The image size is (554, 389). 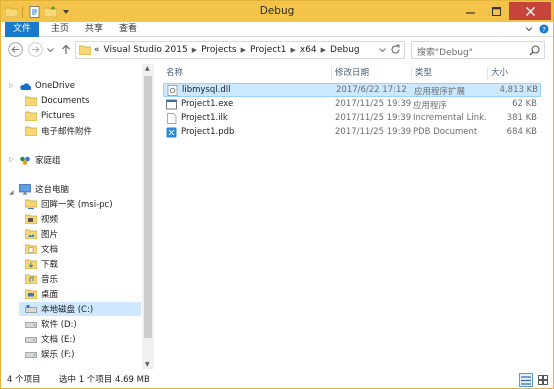 What do you see at coordinates (529, 30) in the screenshot?
I see `expand-ribbon-icon` at bounding box center [529, 30].